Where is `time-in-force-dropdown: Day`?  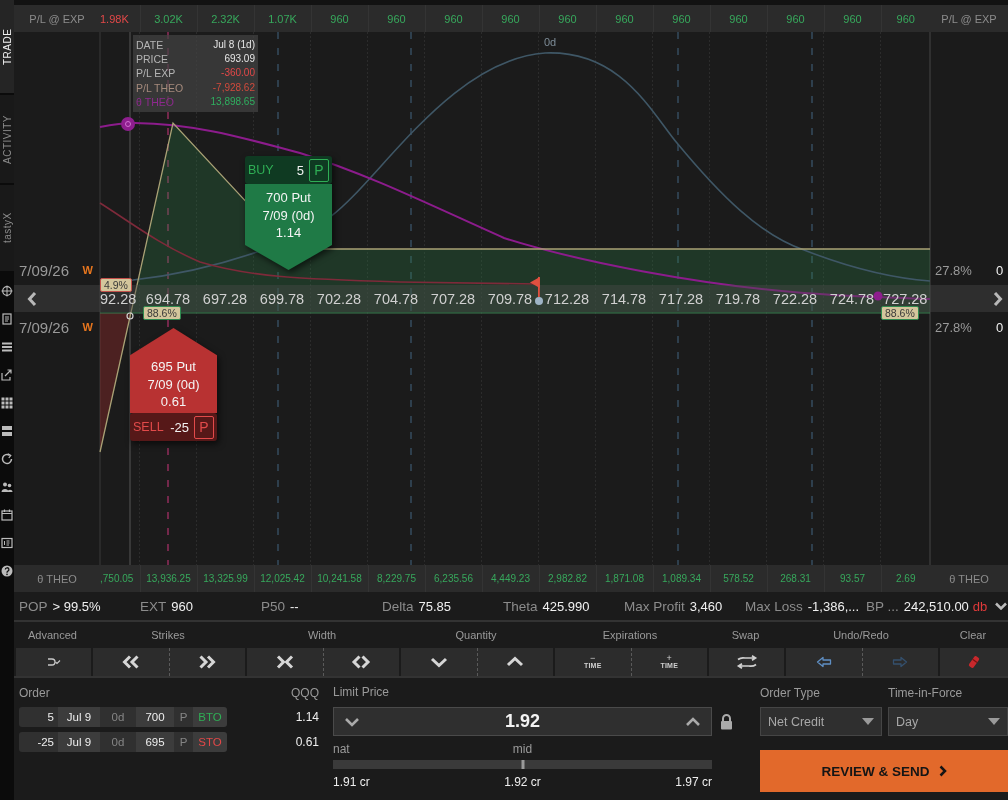 time-in-force-dropdown: Day is located at coordinates (948, 721).